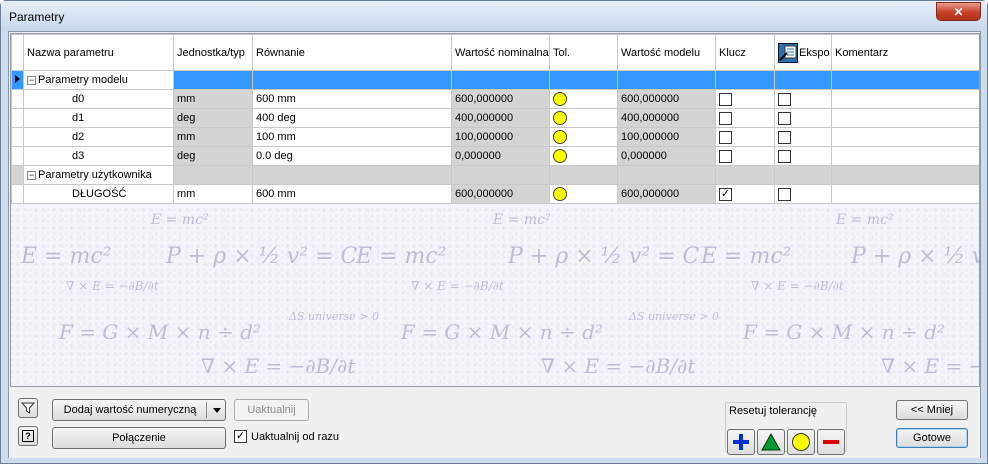 The width and height of the screenshot is (988, 464). Describe the element at coordinates (98, 156) in the screenshot. I see `param-name: d3` at that location.